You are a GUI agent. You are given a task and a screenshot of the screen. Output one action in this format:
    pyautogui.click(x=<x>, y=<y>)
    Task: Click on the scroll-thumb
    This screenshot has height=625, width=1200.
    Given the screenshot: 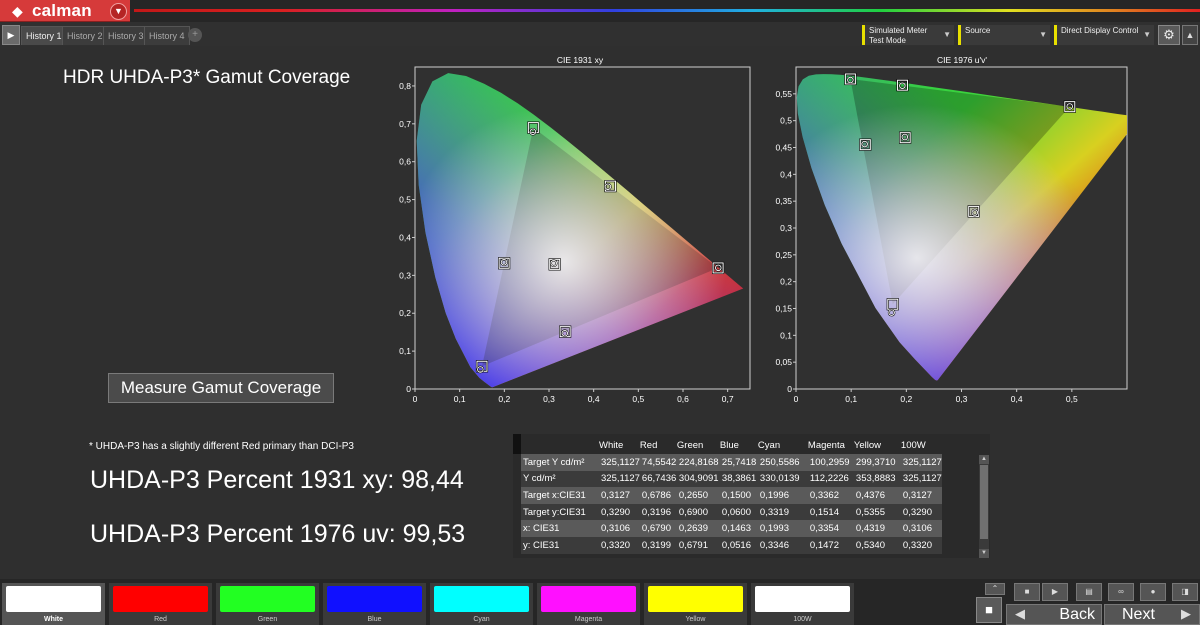 What is the action you would take?
    pyautogui.click(x=984, y=502)
    